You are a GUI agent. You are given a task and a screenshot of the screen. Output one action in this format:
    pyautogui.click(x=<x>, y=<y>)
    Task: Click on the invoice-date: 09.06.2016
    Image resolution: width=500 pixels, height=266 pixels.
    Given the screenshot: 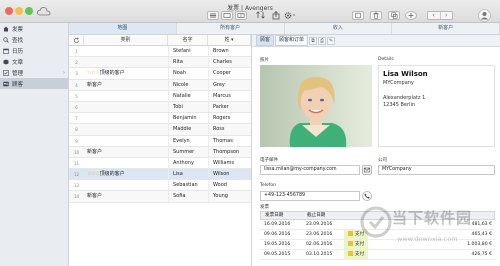 What is the action you would take?
    pyautogui.click(x=277, y=234)
    